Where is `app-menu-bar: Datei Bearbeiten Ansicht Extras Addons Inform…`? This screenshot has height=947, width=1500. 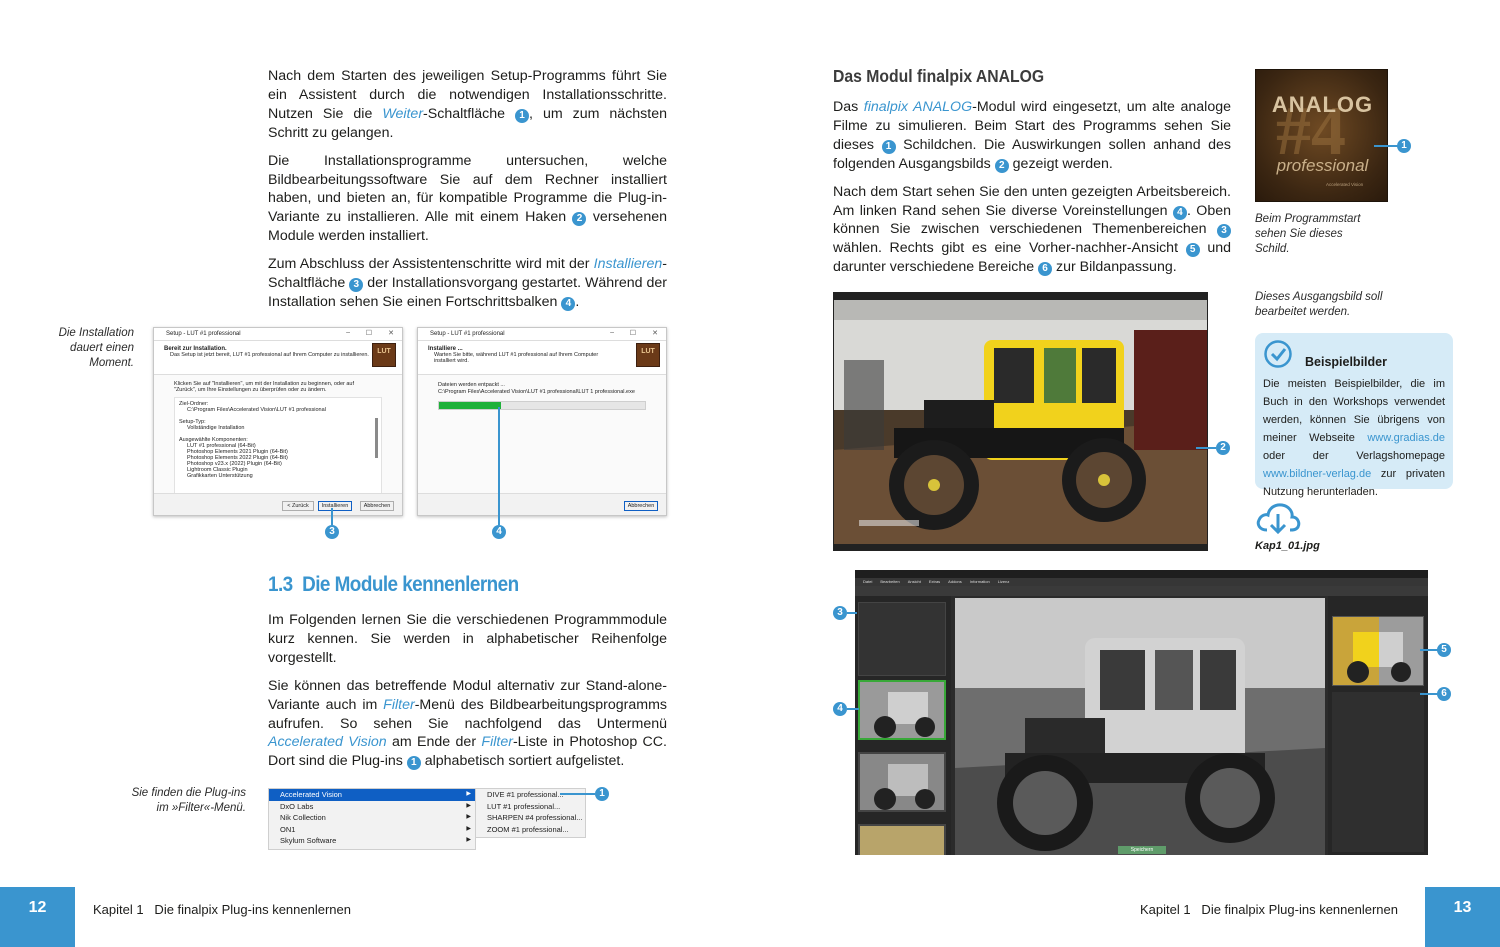 app-menu-bar: Datei Bearbeiten Ansicht Extras Addons Inform… is located at coordinates (1141, 582).